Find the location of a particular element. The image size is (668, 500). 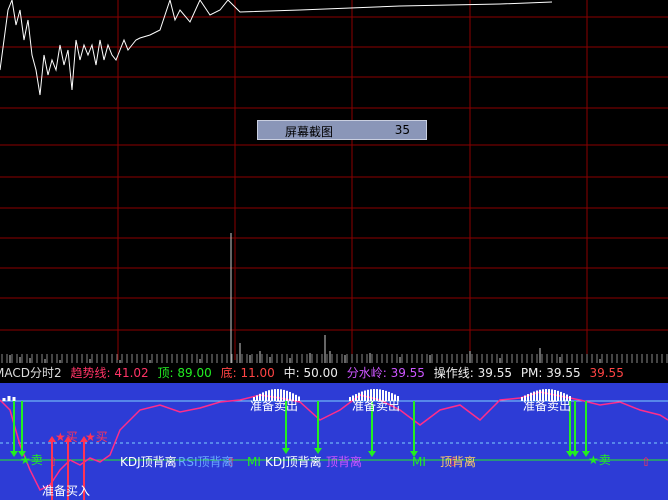

screenshot-tooltip: 屏幕截图 35 is located at coordinates (342, 130).